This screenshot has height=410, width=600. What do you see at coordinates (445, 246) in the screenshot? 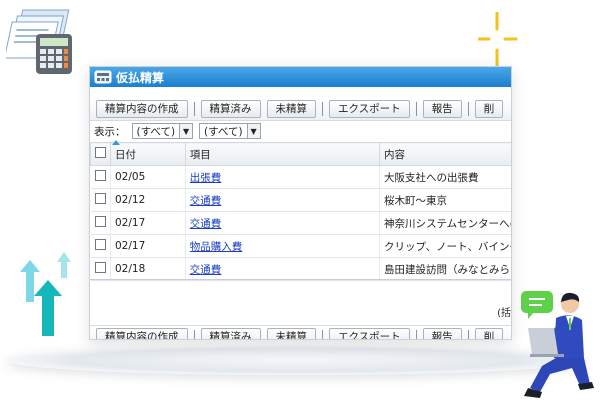
I see `row-content: クリップ、ノート、バインダ` at bounding box center [445, 246].